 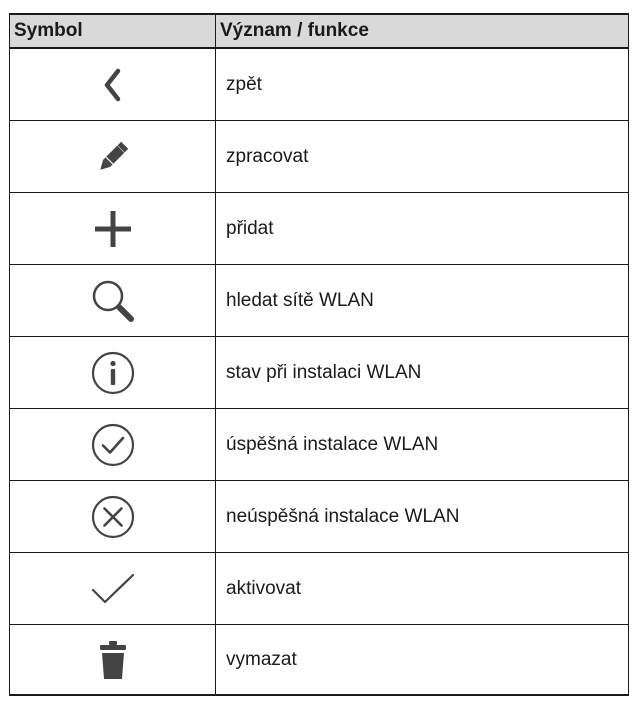 I want to click on plus-icon, so click(x=113, y=229).